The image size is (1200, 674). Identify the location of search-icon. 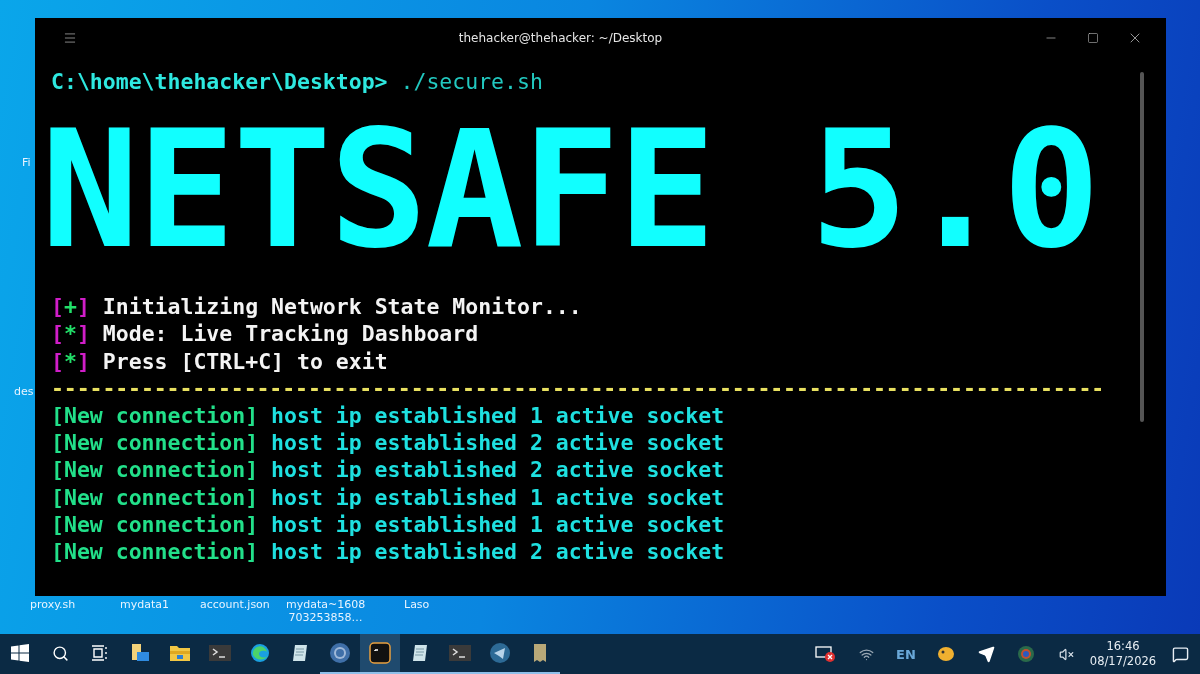
(60, 653).